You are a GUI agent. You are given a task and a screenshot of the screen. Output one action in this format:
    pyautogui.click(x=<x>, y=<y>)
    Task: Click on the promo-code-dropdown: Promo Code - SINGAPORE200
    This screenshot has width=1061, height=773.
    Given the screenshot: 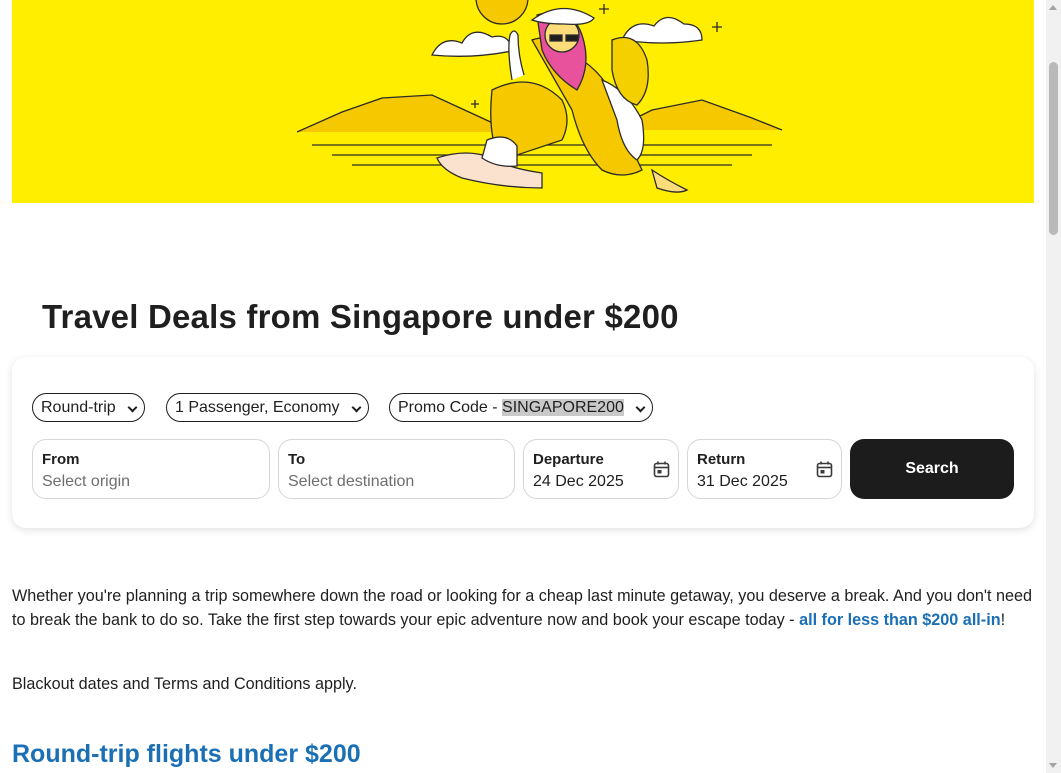 What is the action you would take?
    pyautogui.click(x=521, y=407)
    